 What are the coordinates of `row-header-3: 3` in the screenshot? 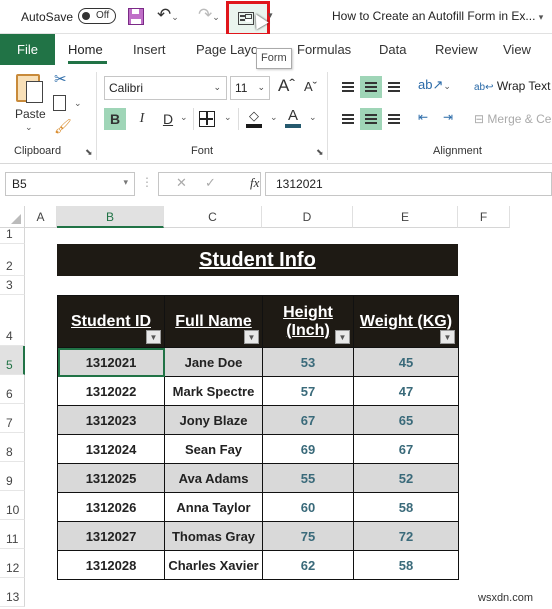 It's located at (12, 285).